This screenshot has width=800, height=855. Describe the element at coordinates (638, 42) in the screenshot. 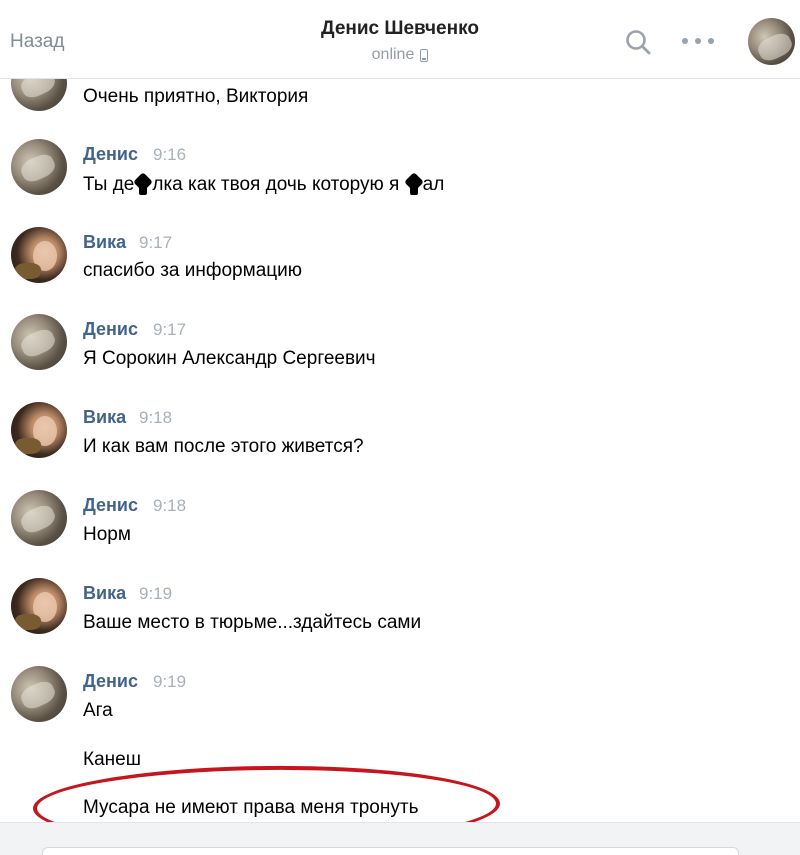

I see `search-icon` at that location.